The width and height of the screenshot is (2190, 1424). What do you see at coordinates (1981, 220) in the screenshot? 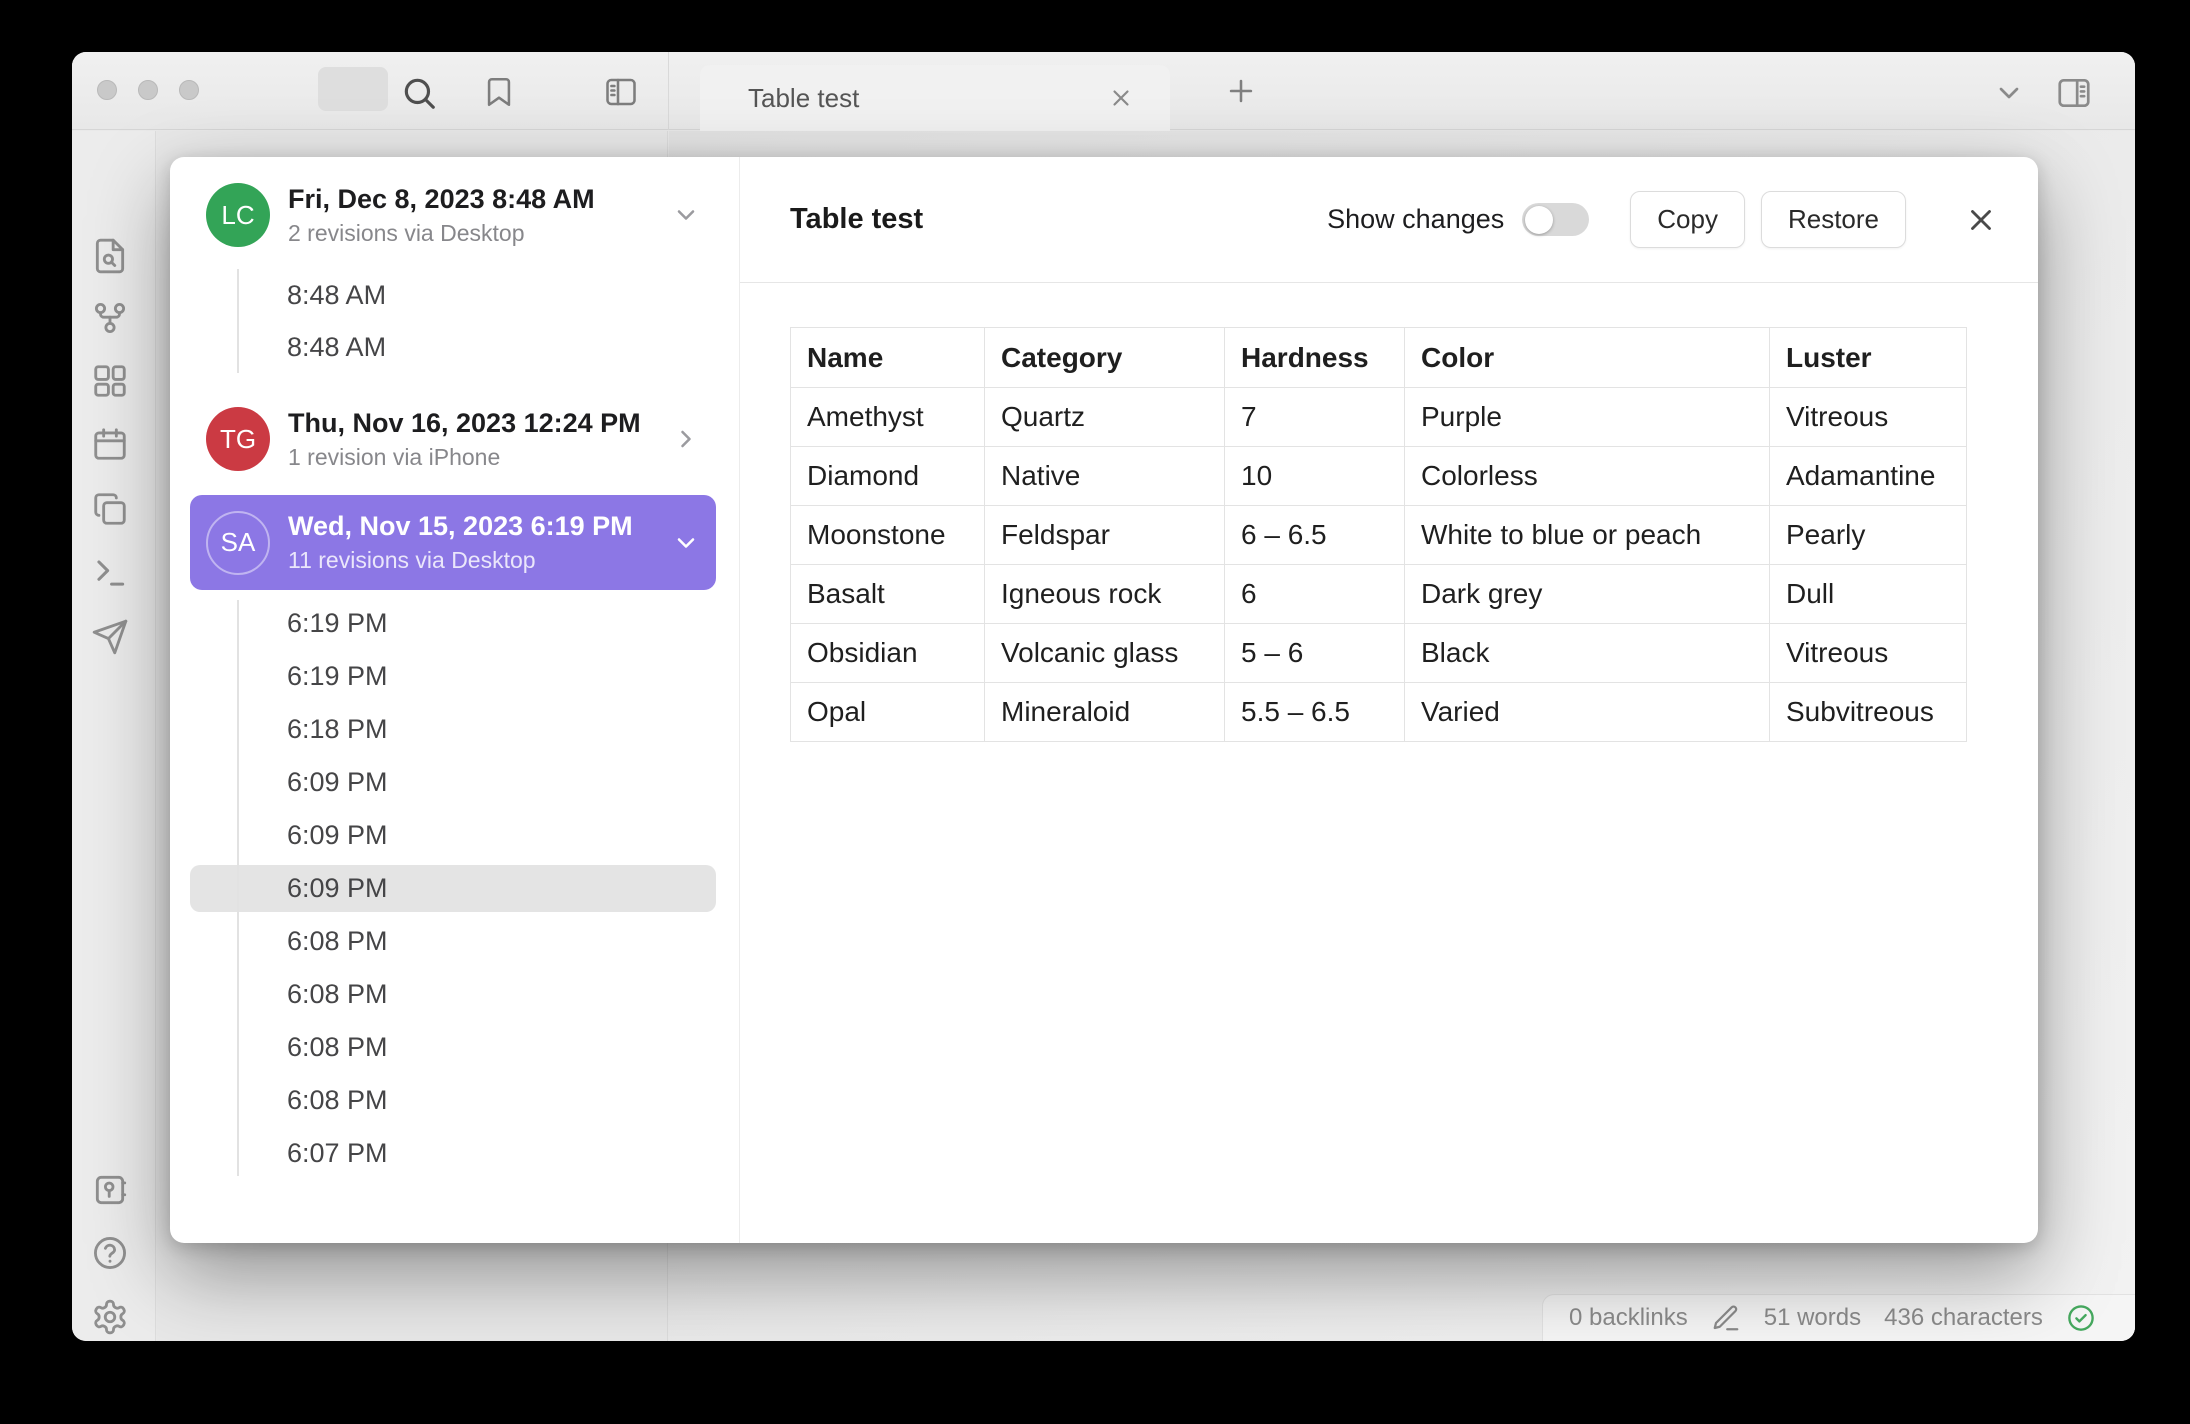
I see `close-icon` at bounding box center [1981, 220].